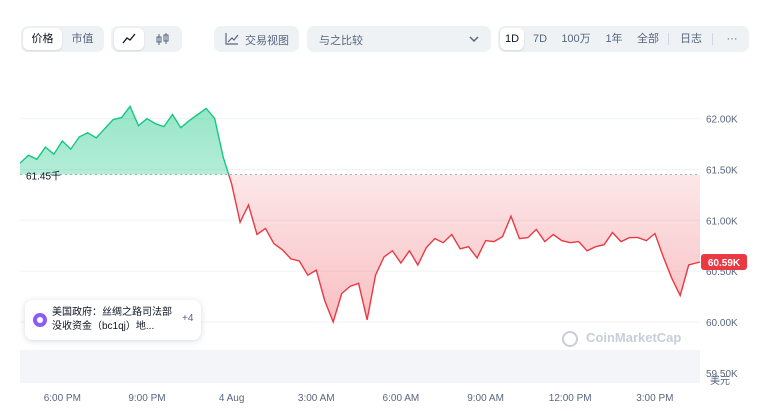  What do you see at coordinates (40, 320) in the screenshot?
I see `event-icon` at bounding box center [40, 320].